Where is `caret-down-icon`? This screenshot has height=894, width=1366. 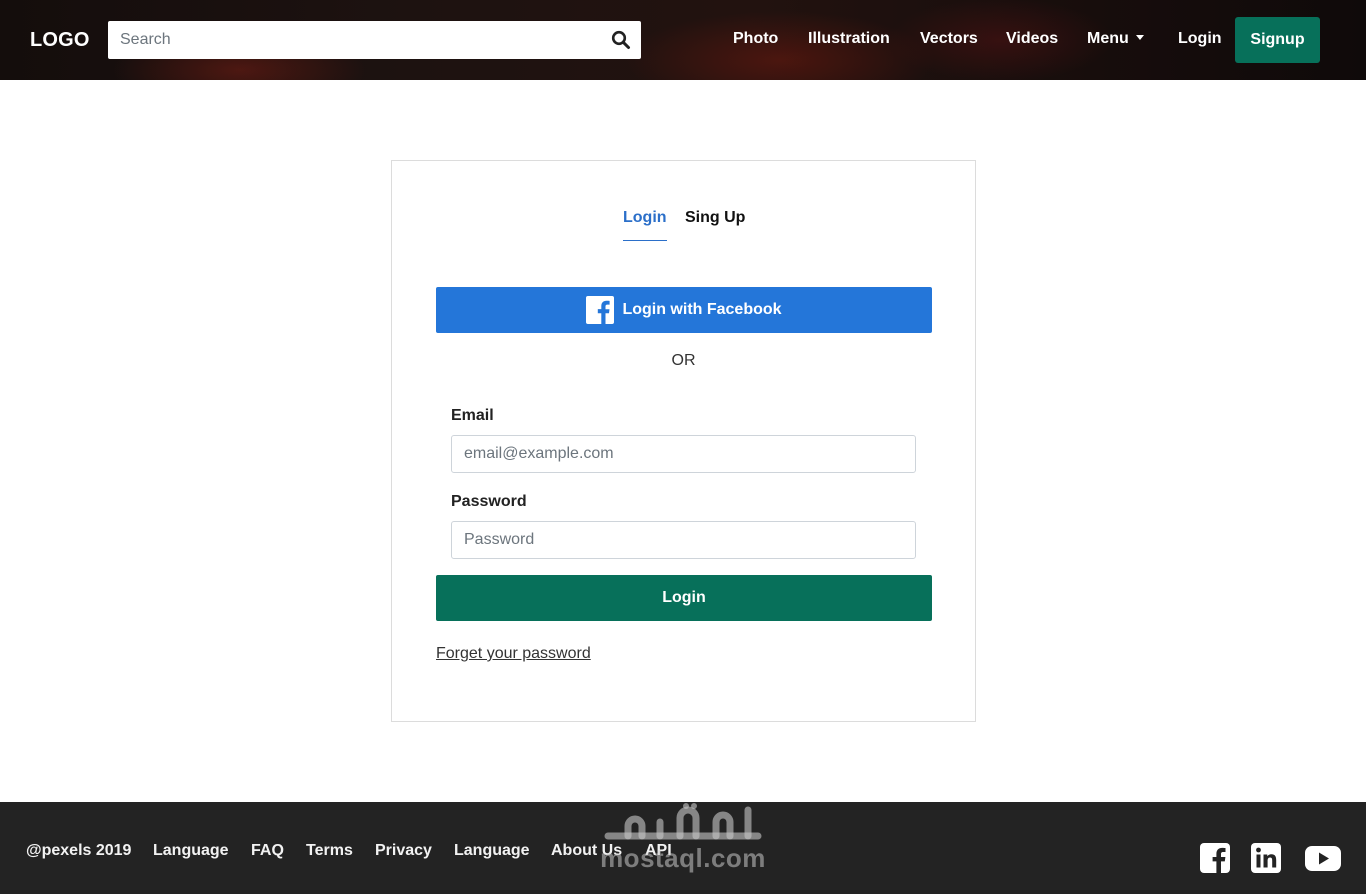 caret-down-icon is located at coordinates (1139, 37).